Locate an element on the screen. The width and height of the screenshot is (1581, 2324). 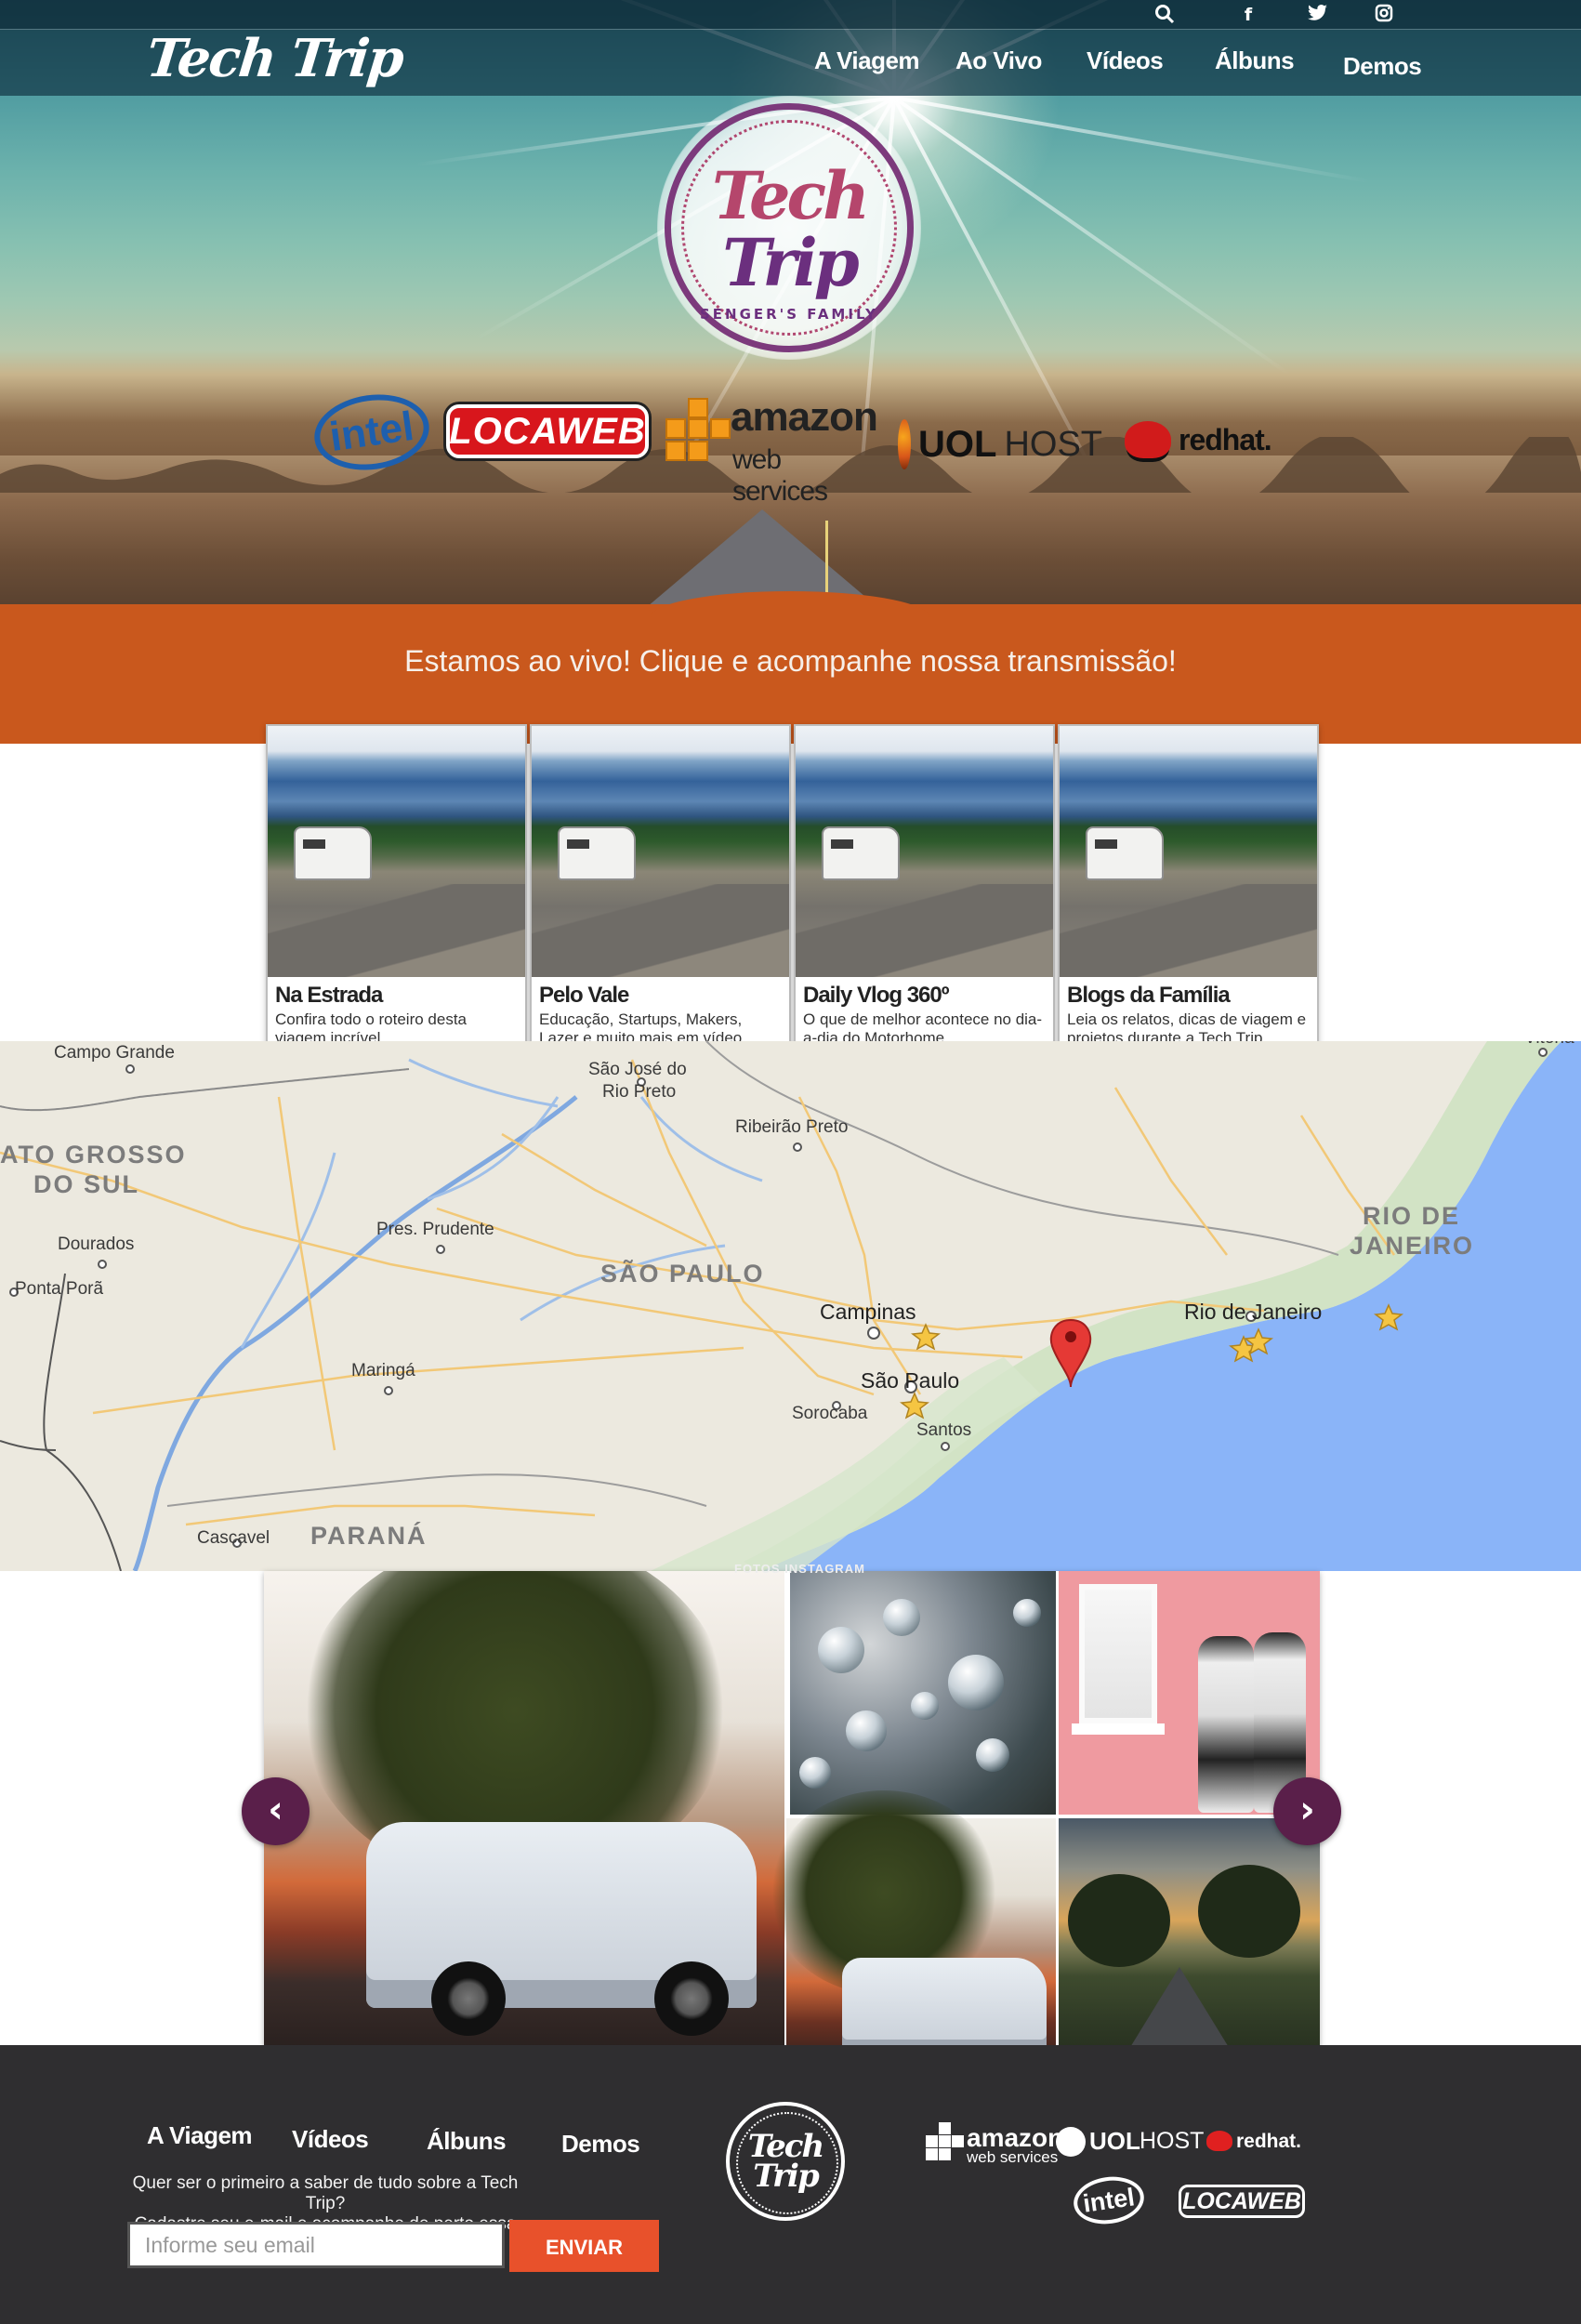
footer-nav-videos: Vídeos is located at coordinates (331, 2139).